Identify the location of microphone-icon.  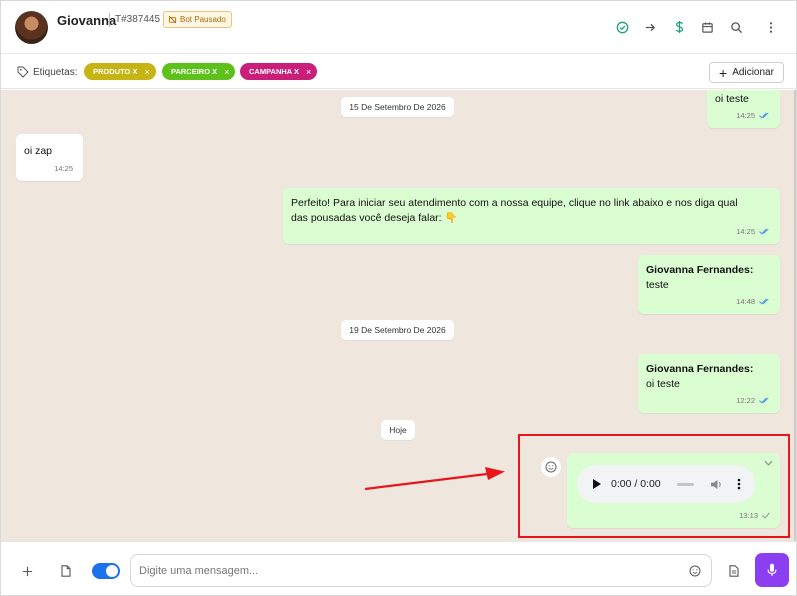
(772, 569).